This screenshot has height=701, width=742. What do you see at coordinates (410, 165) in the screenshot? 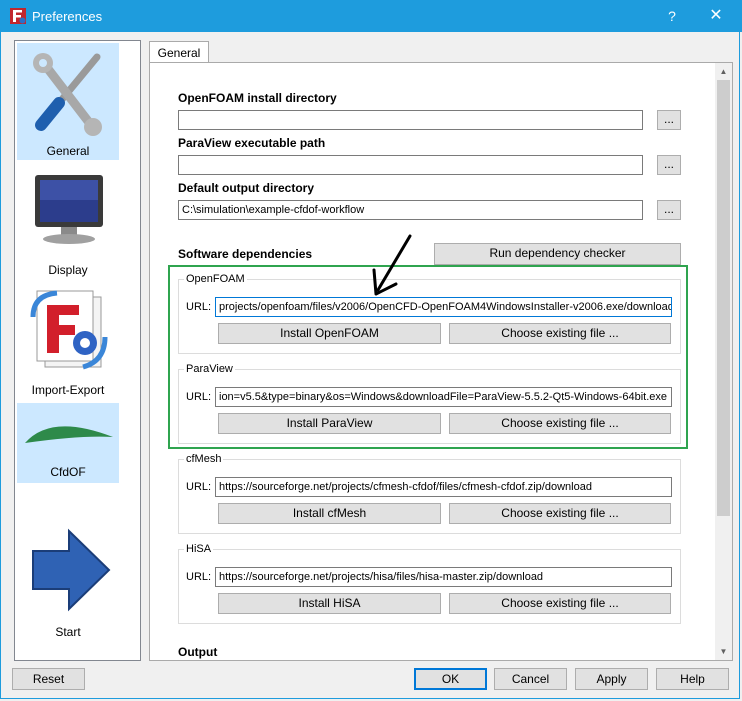
I see `paraview-path-input` at bounding box center [410, 165].